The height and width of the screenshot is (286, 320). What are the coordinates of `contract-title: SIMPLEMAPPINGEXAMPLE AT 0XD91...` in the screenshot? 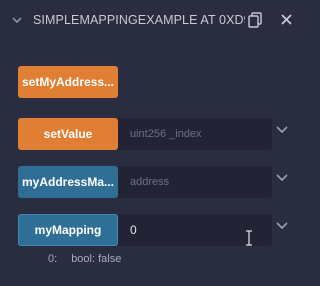 It's located at (139, 20).